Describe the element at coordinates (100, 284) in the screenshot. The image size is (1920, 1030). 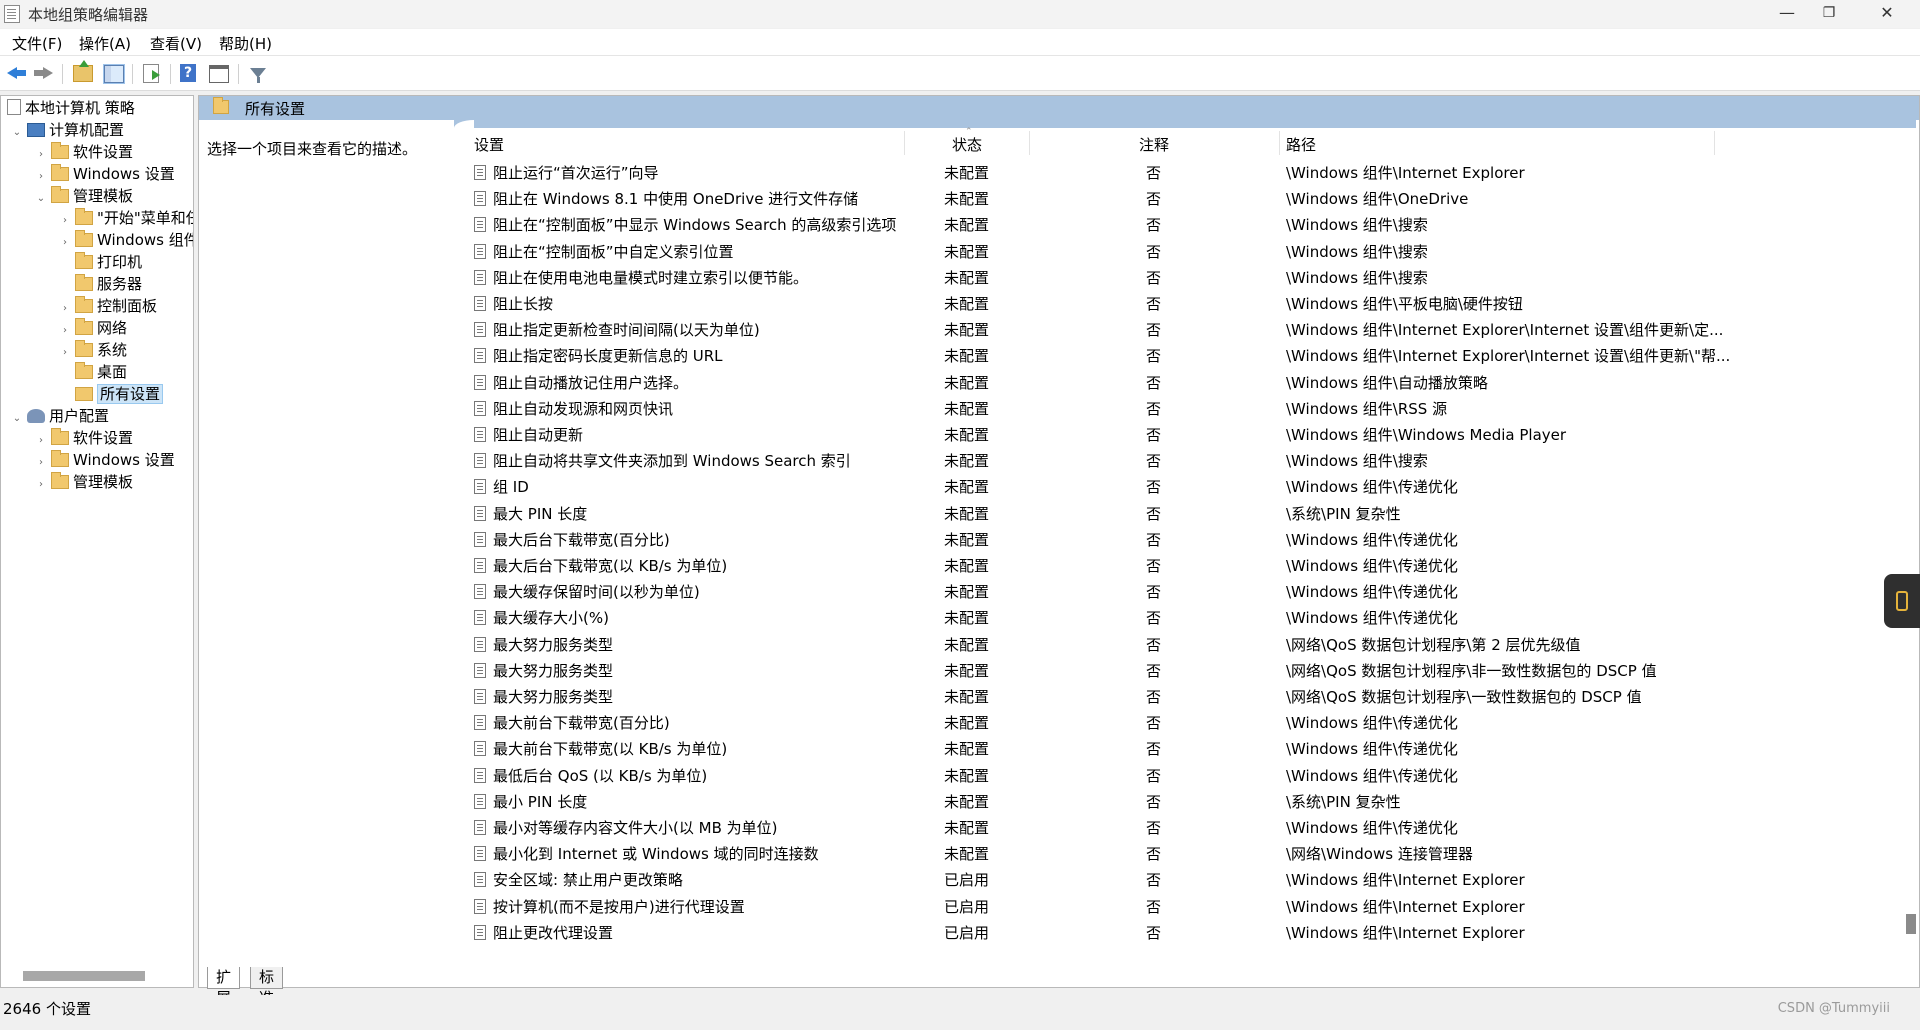
I see `tree-node-server: 服务器` at that location.